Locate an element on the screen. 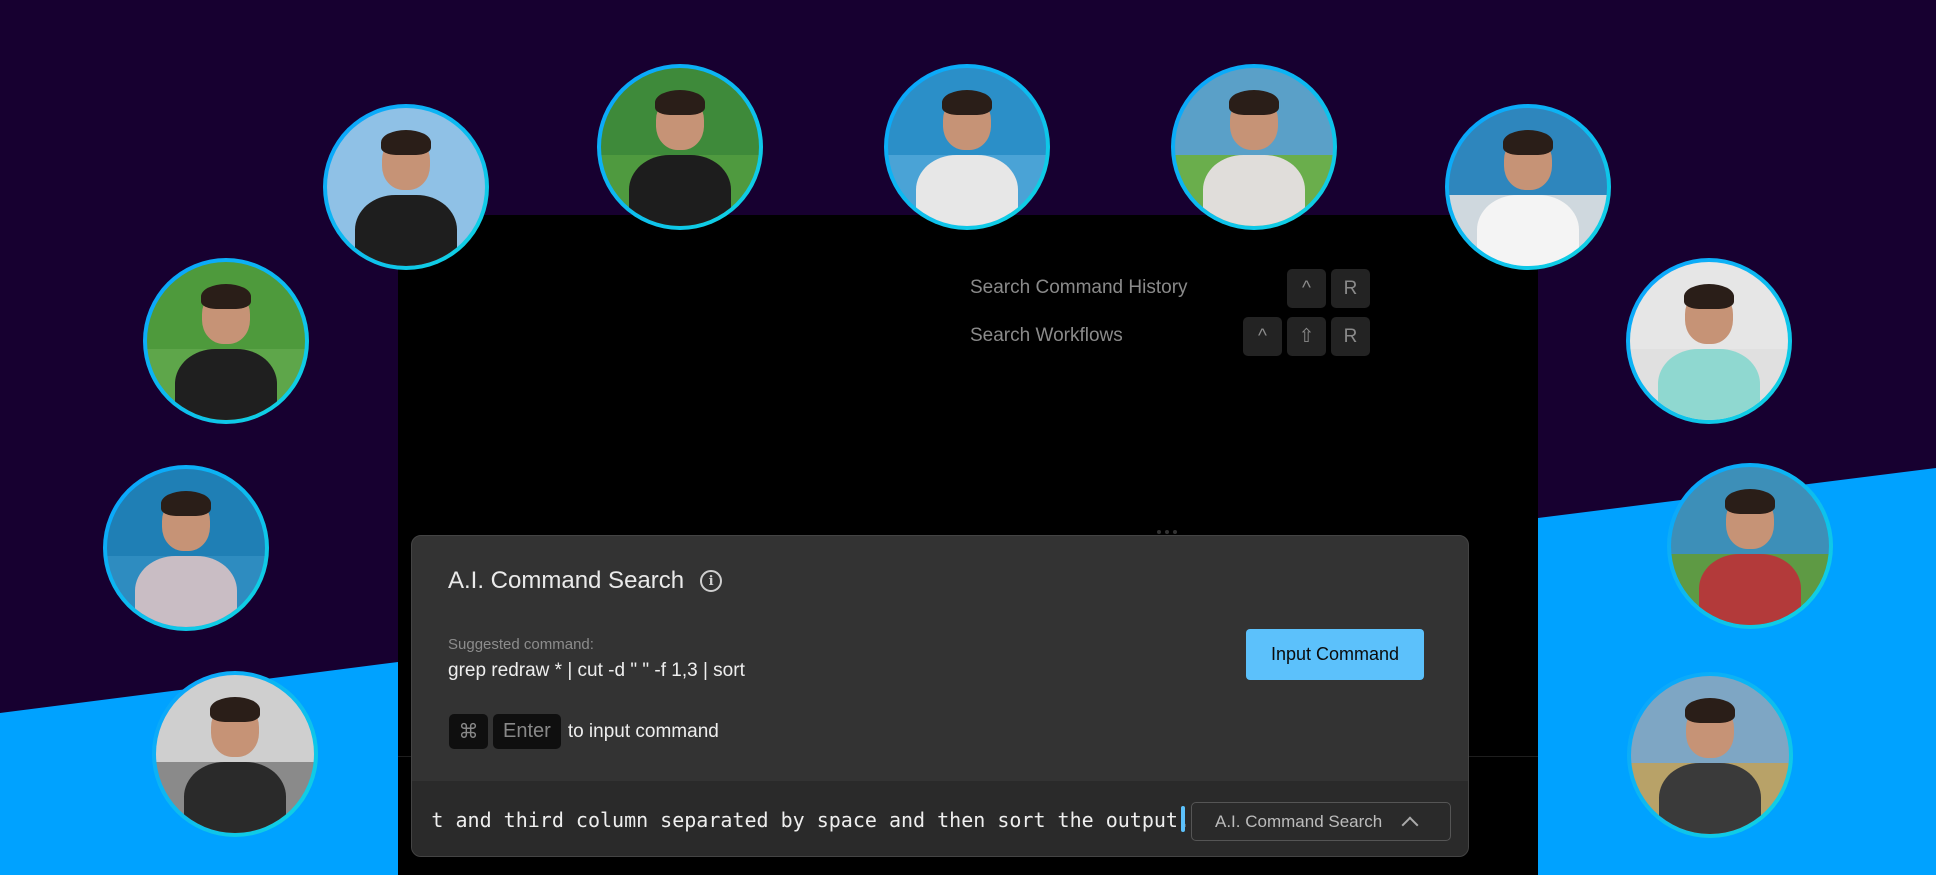  keyboard-hint: ⌘ Enter to input command is located at coordinates (584, 731).